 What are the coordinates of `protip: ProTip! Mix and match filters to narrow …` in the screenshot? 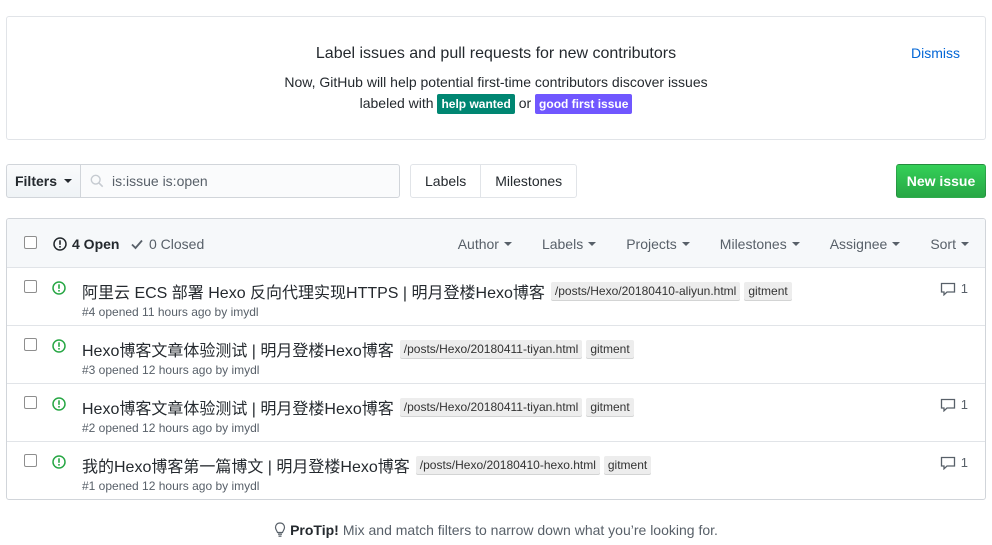 It's located at (496, 530).